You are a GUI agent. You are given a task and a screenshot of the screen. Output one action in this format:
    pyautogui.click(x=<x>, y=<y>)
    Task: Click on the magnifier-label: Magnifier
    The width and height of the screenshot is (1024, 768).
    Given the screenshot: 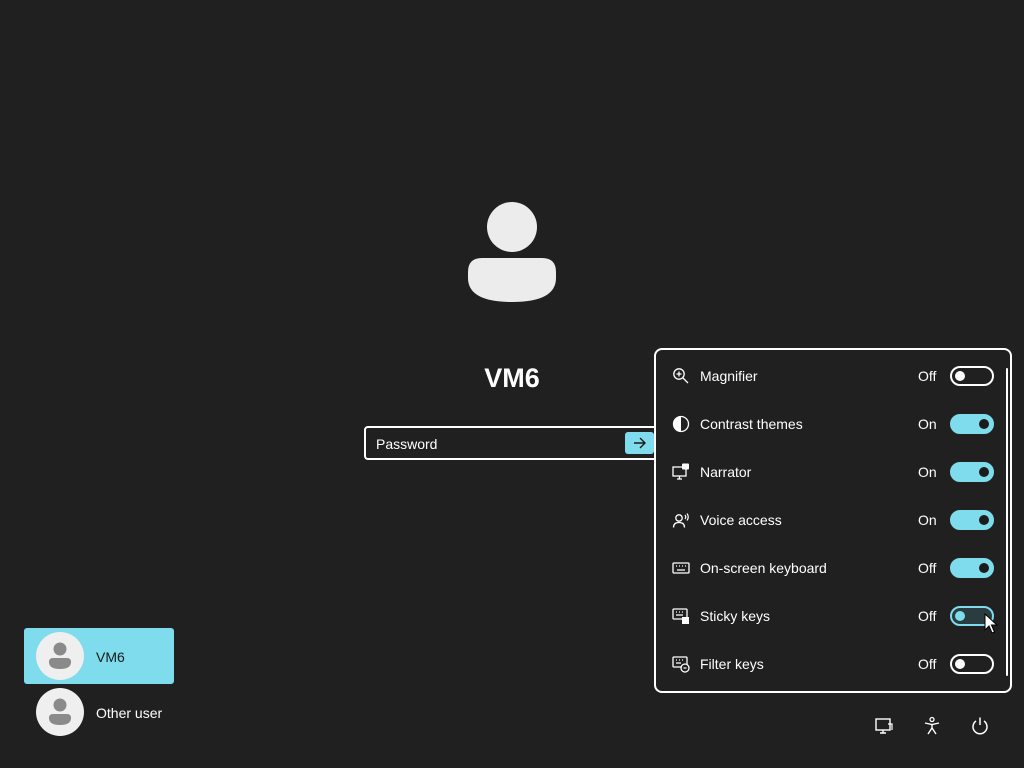 What is the action you would take?
    pyautogui.click(x=729, y=376)
    